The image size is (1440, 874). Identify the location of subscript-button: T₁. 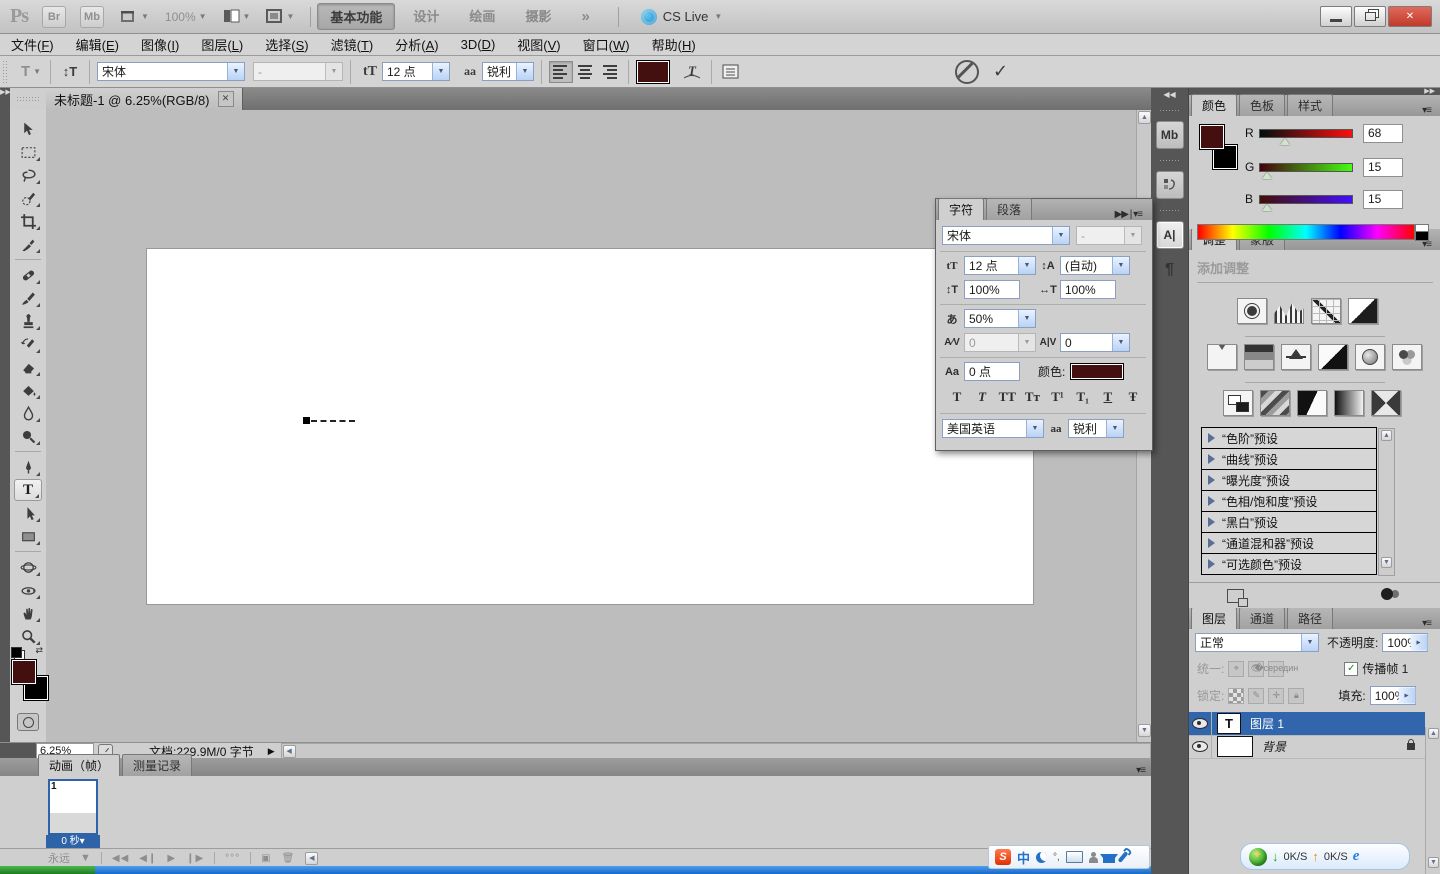
(1083, 397).